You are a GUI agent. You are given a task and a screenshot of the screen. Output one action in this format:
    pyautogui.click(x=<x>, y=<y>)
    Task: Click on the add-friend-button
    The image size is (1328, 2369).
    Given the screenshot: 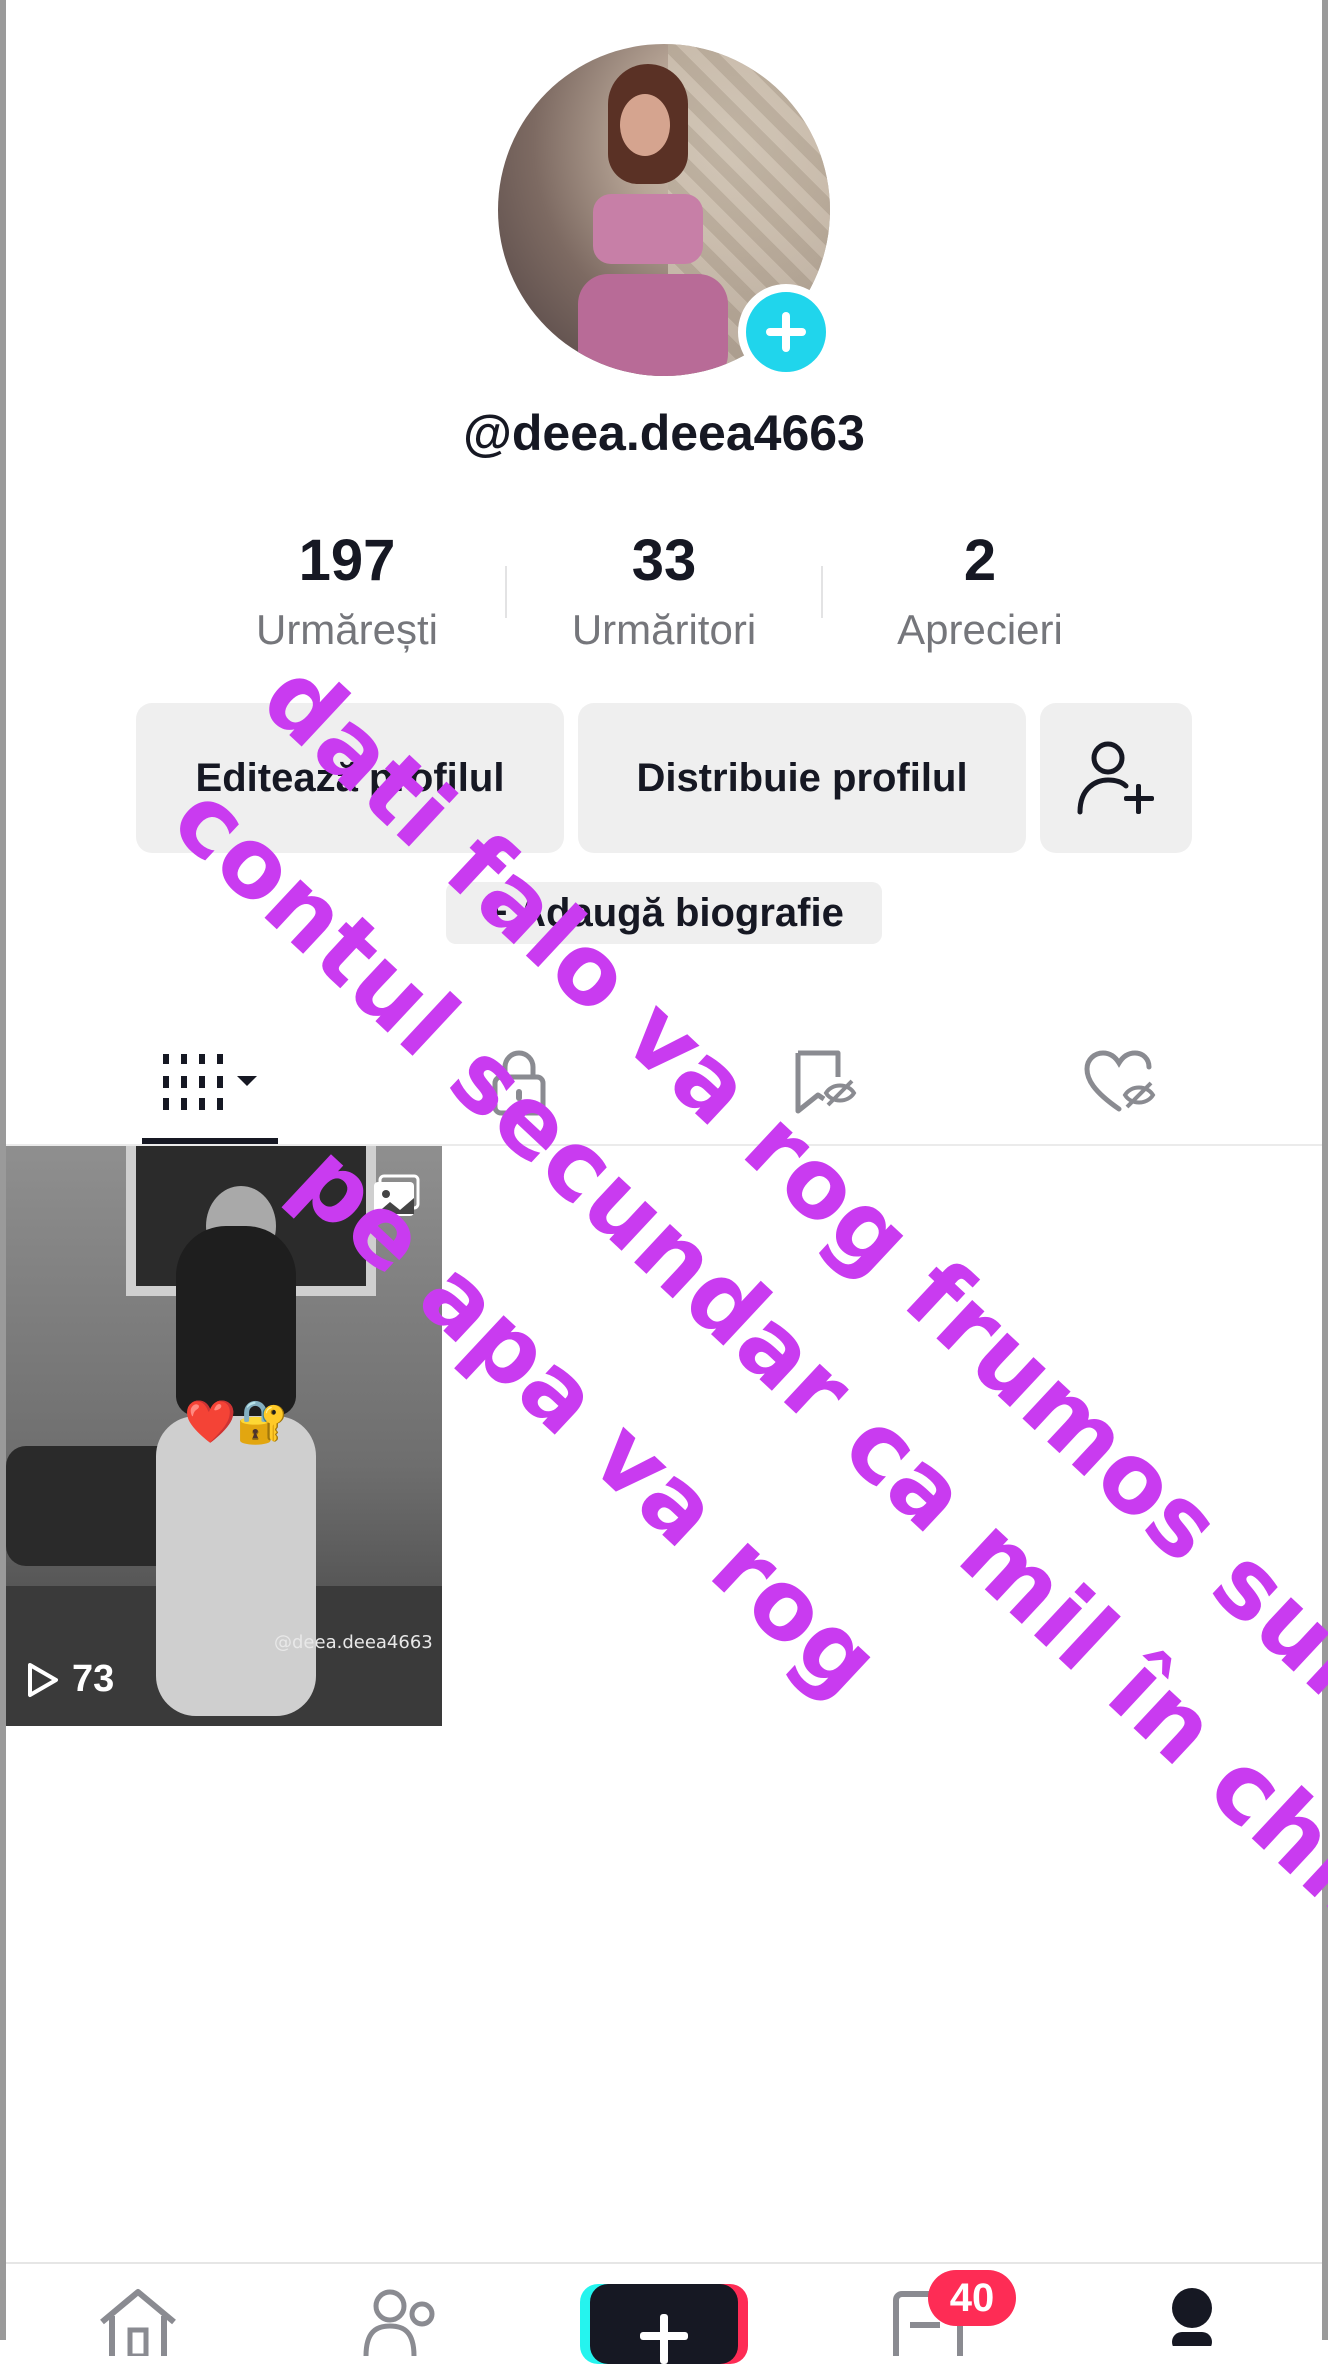 What is the action you would take?
    pyautogui.click(x=1116, y=778)
    